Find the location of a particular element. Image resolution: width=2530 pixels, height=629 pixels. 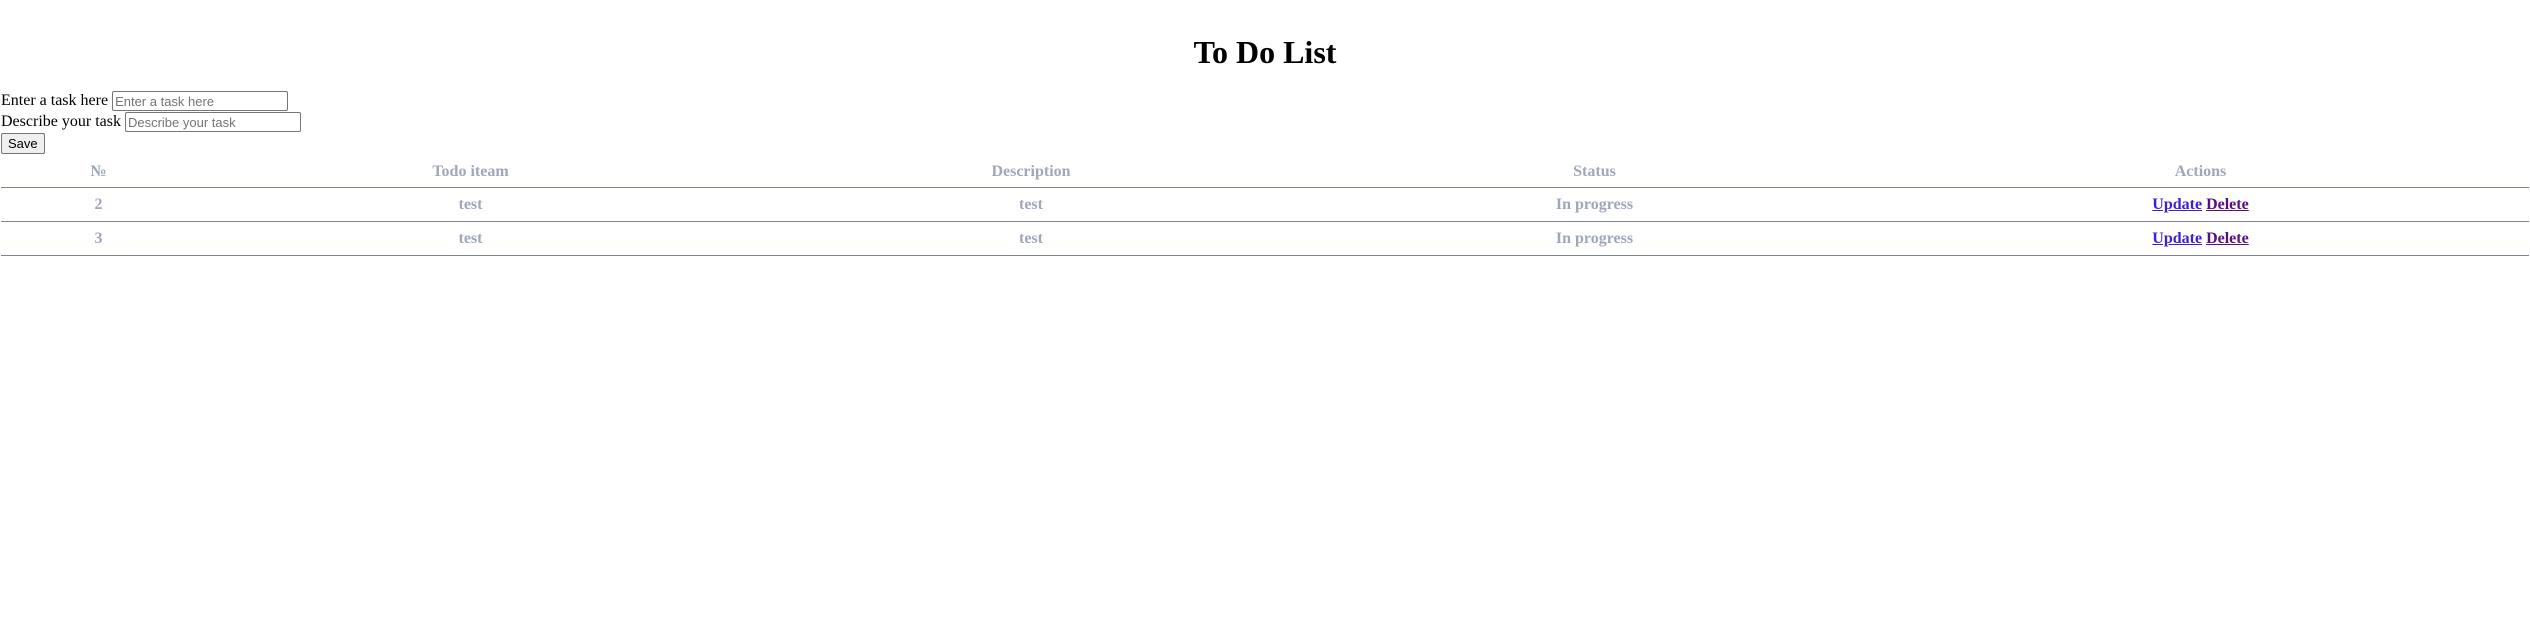

row-number: 2 is located at coordinates (98, 204).